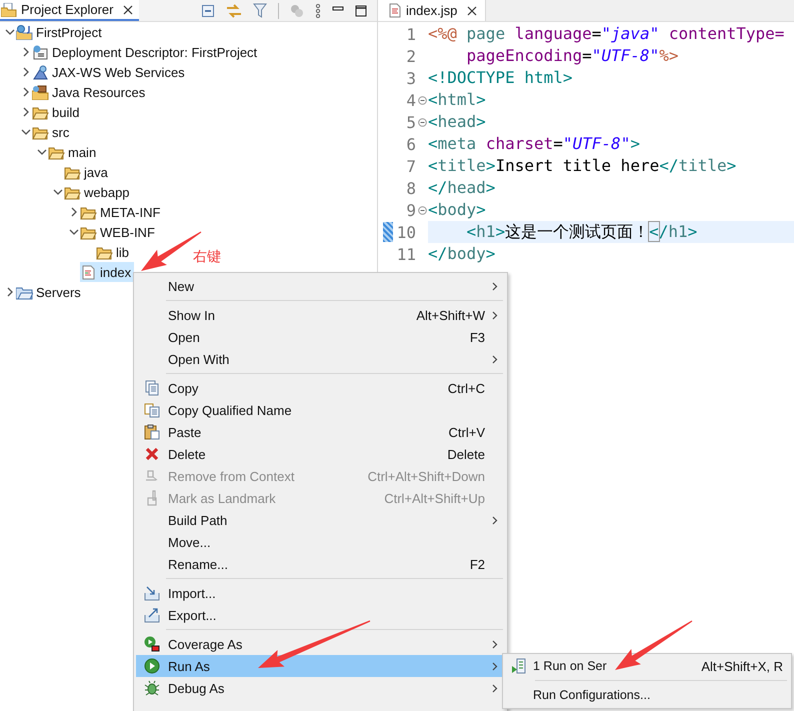 The width and height of the screenshot is (794, 711). Describe the element at coordinates (647, 666) in the screenshot. I see `menu-item: 1 Run on Ser Alt+Shift+X, R` at that location.